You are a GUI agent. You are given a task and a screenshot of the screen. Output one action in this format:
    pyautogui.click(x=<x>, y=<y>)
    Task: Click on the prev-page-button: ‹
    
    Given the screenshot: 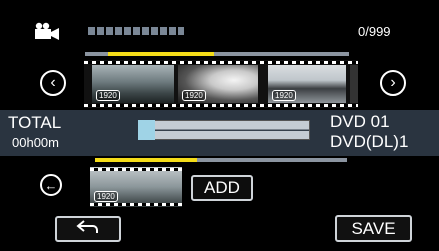 What is the action you would take?
    pyautogui.click(x=53, y=83)
    